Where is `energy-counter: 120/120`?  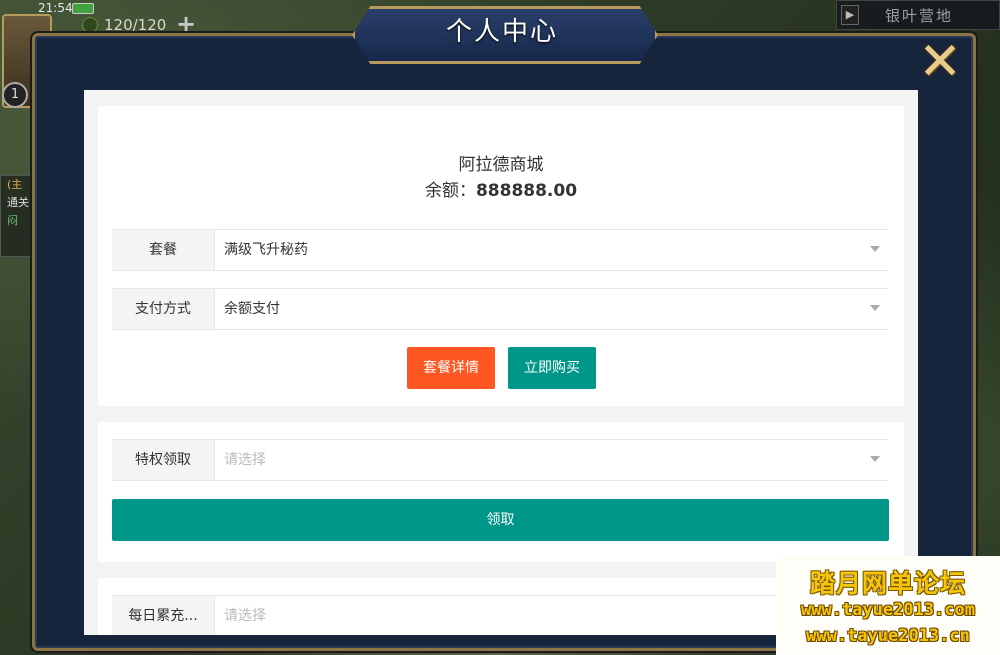 energy-counter: 120/120 is located at coordinates (135, 25).